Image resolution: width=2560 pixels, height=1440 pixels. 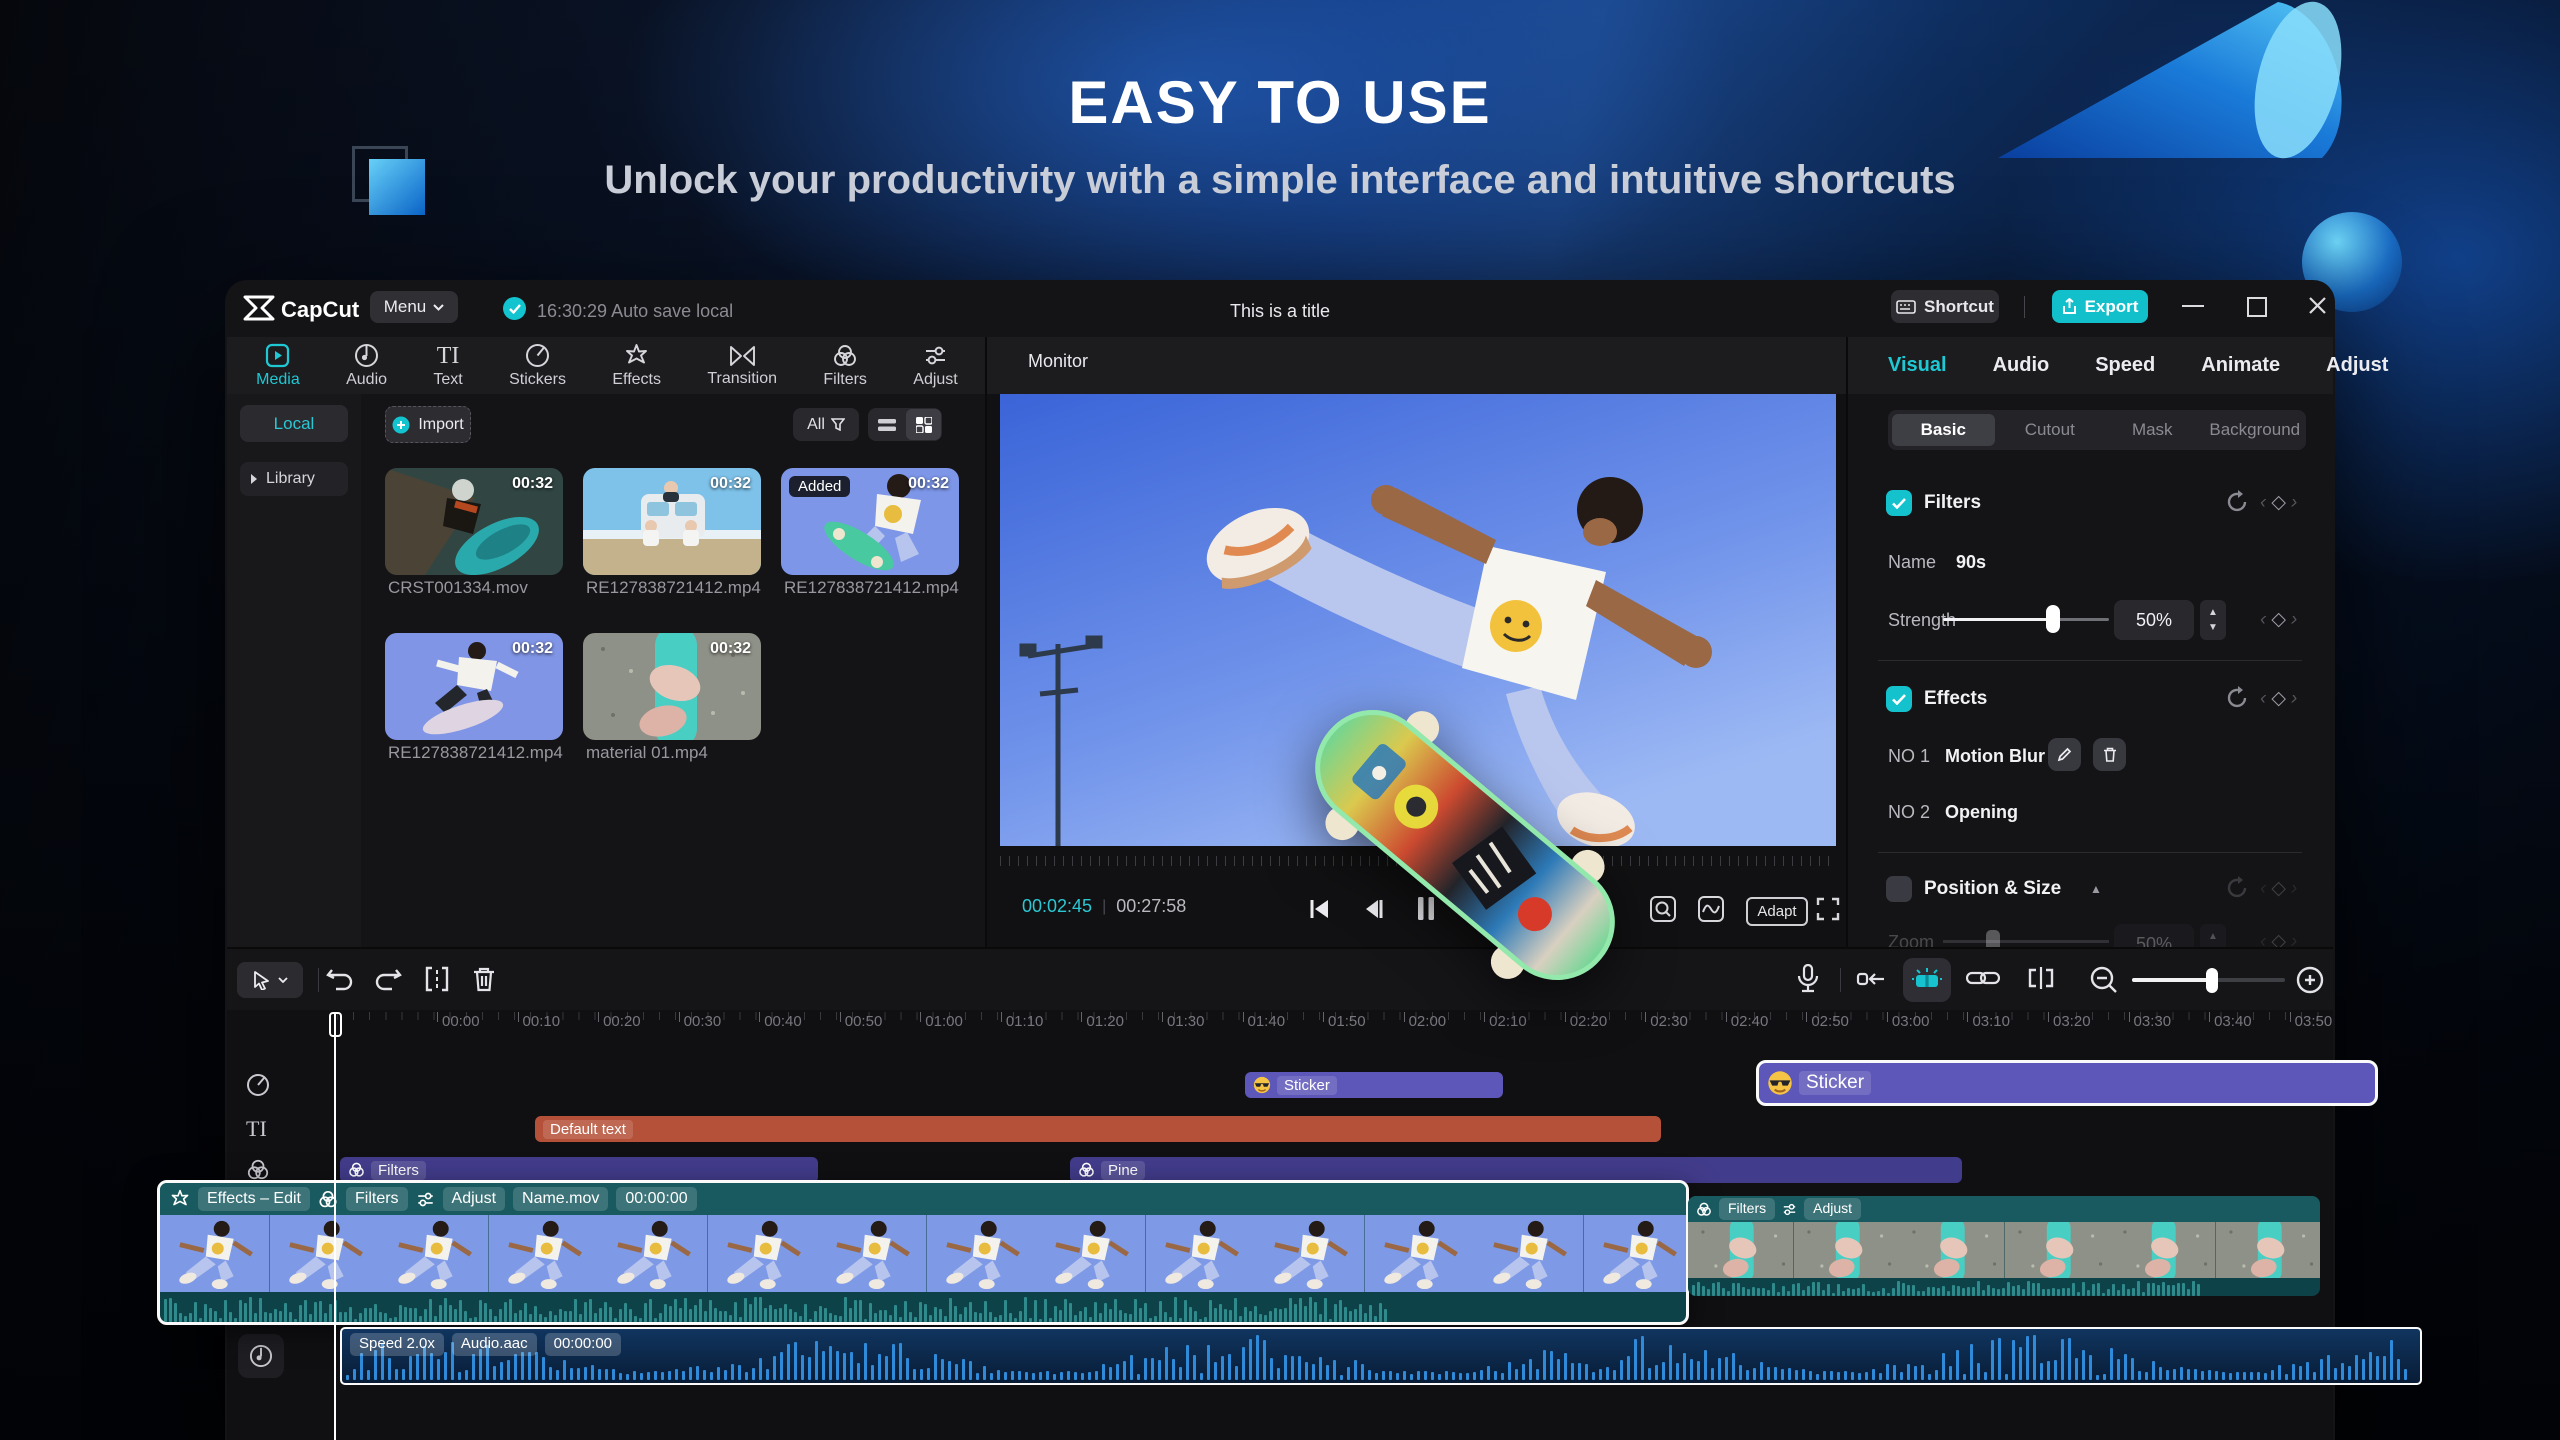 What do you see at coordinates (2064, 754) in the screenshot?
I see `edit-effect-button` at bounding box center [2064, 754].